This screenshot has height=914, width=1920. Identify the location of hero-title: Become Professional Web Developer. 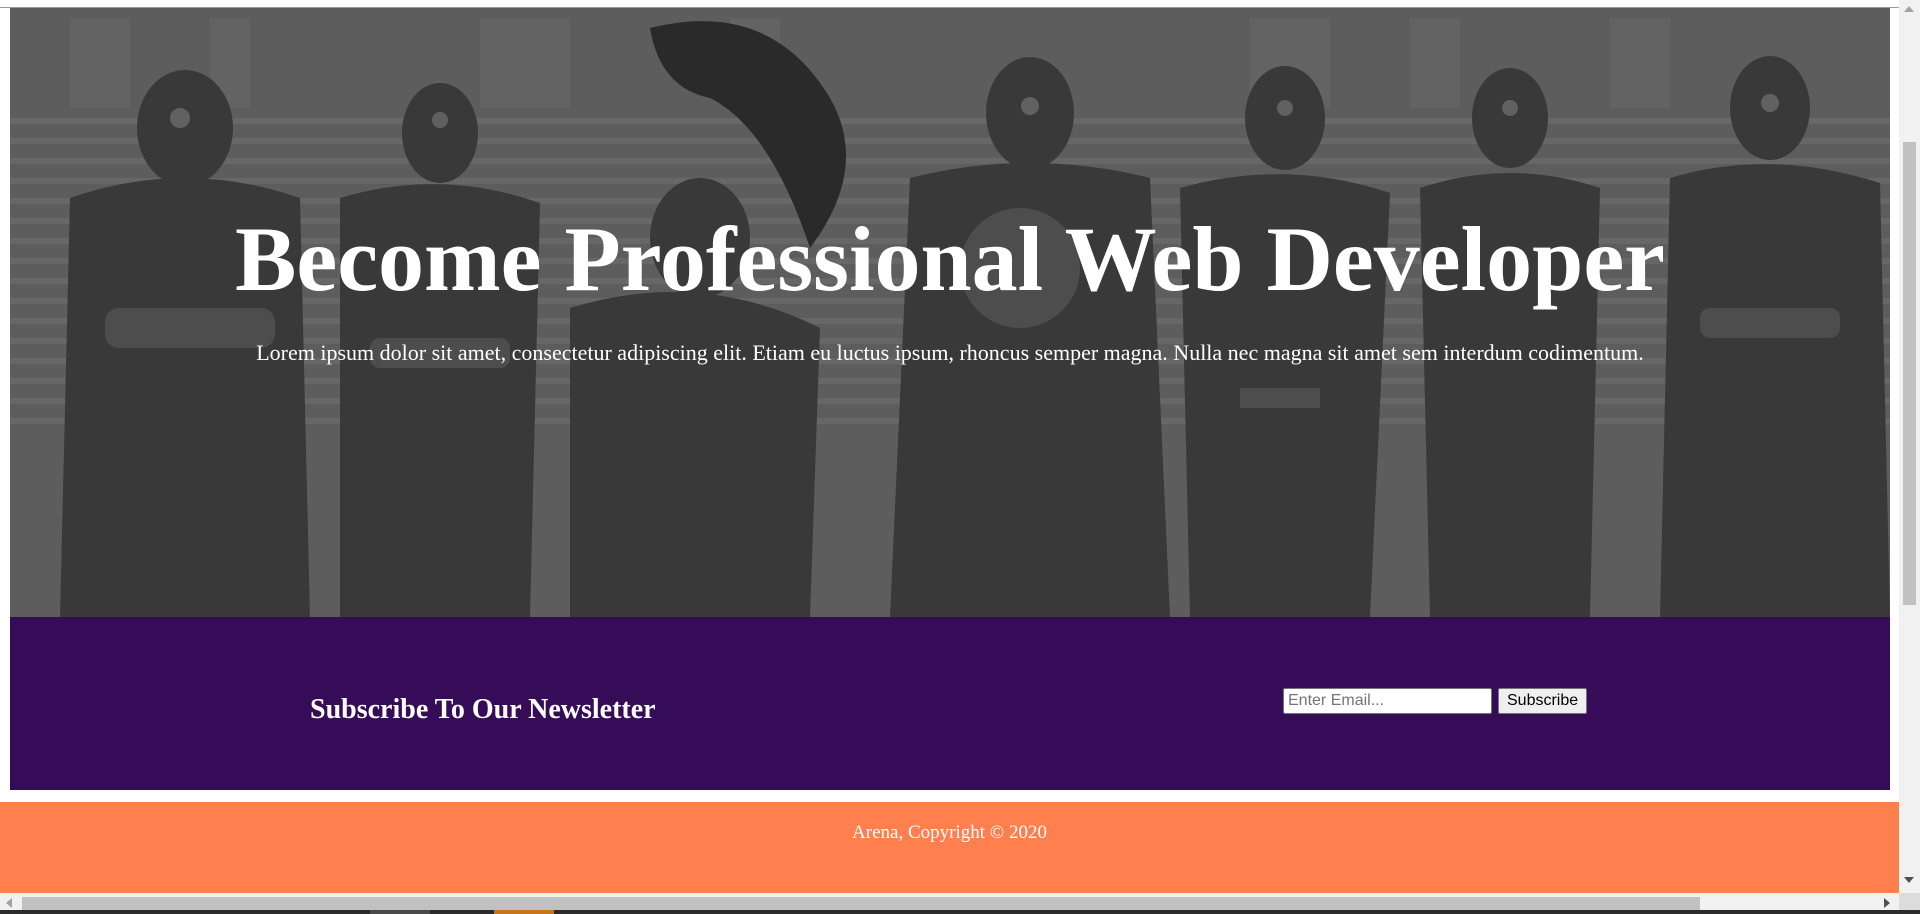
(950, 259).